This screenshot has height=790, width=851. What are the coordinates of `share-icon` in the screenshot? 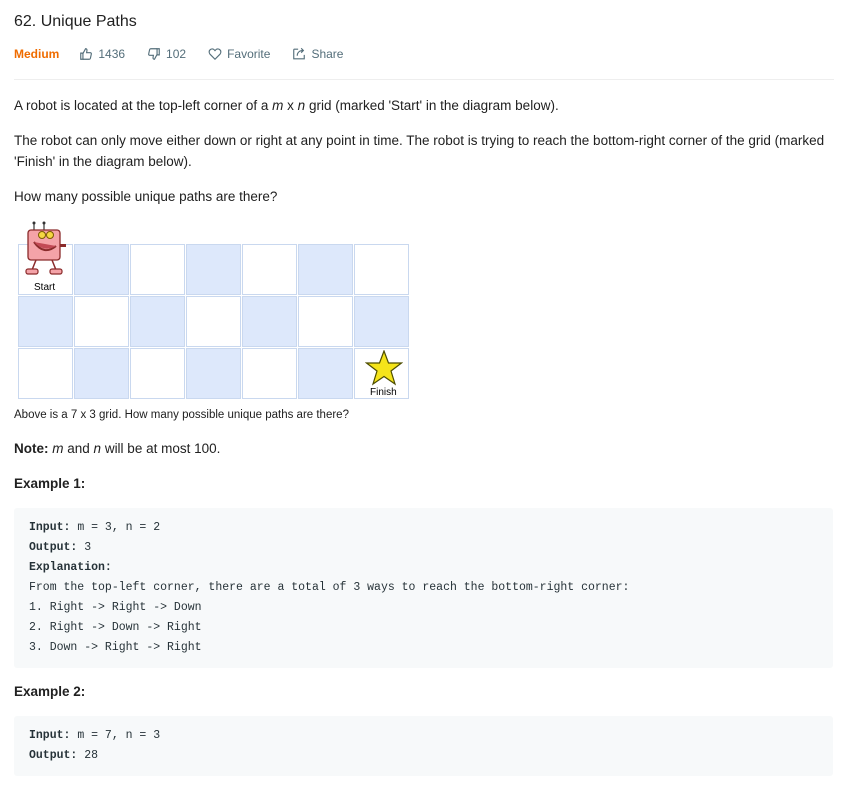 It's located at (299, 53).